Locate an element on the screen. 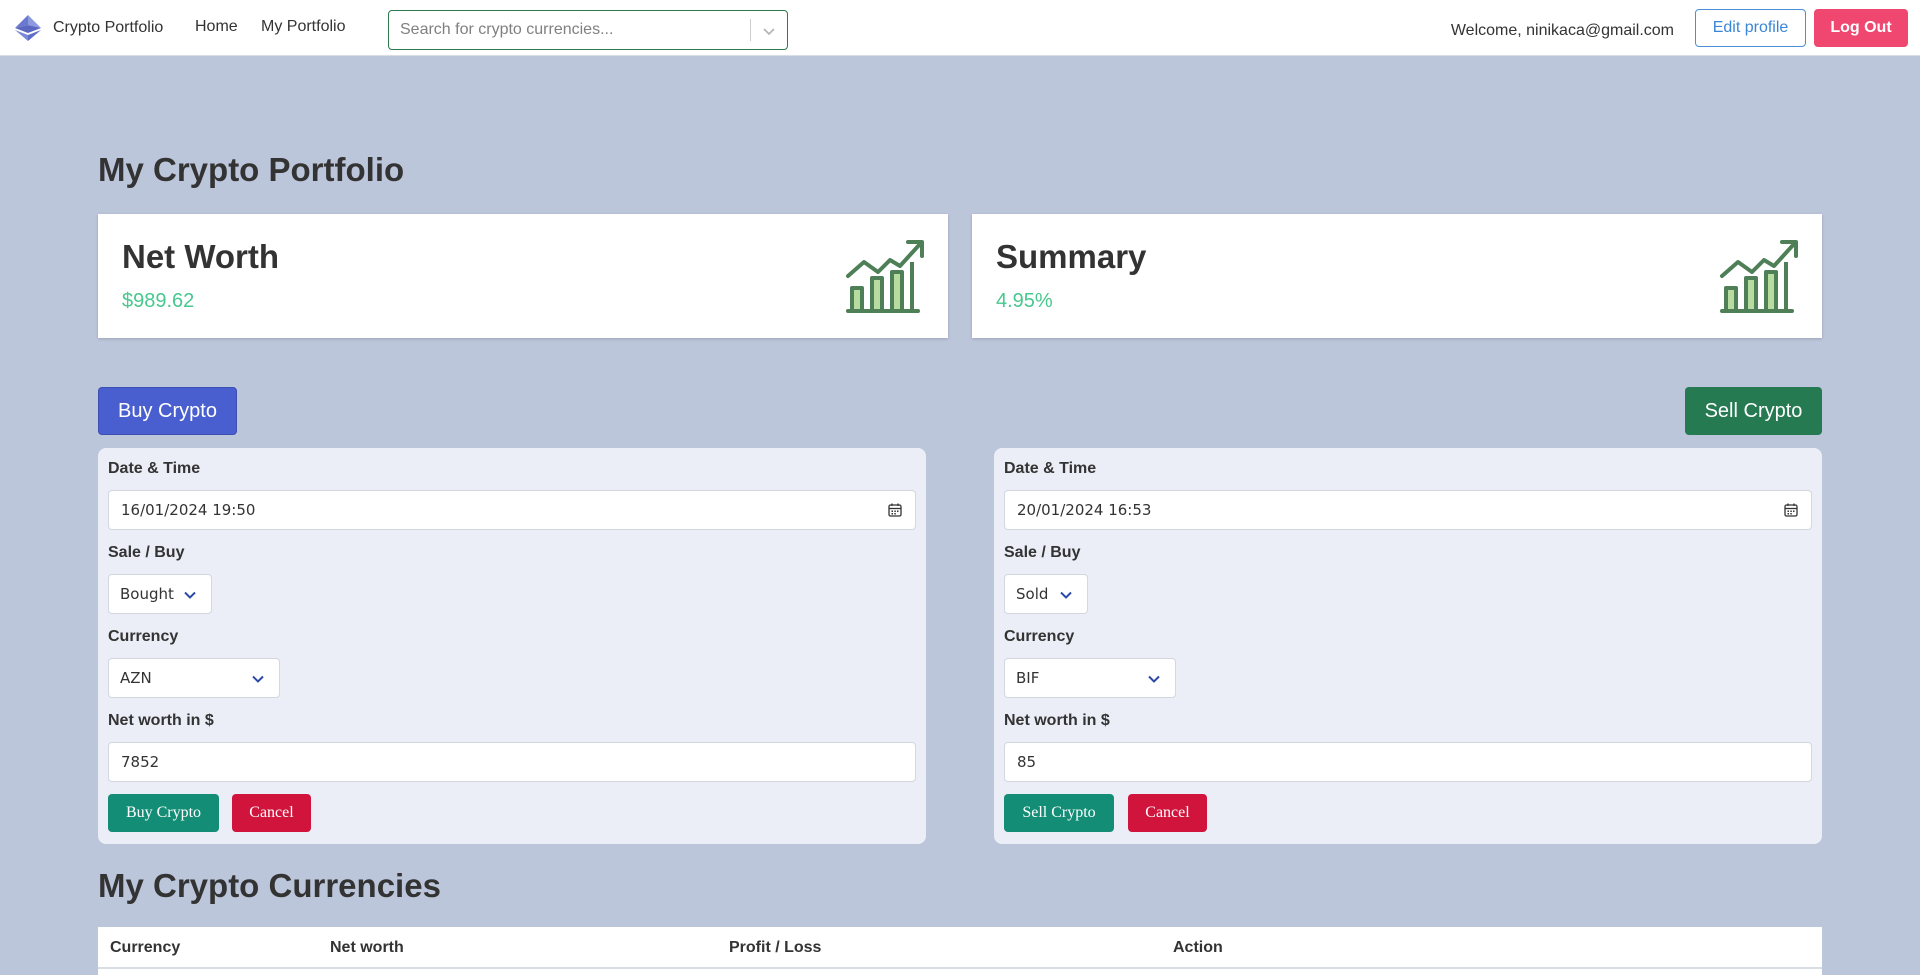 The width and height of the screenshot is (1920, 975). net-worth-input: 7852 is located at coordinates (512, 762).